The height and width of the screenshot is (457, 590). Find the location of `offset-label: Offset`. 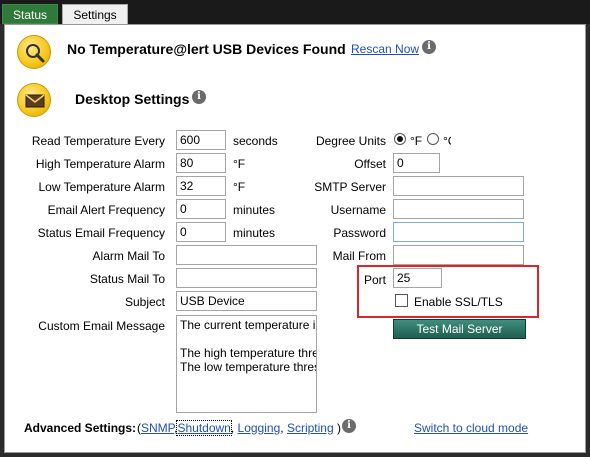

offset-label: Offset is located at coordinates (370, 164).